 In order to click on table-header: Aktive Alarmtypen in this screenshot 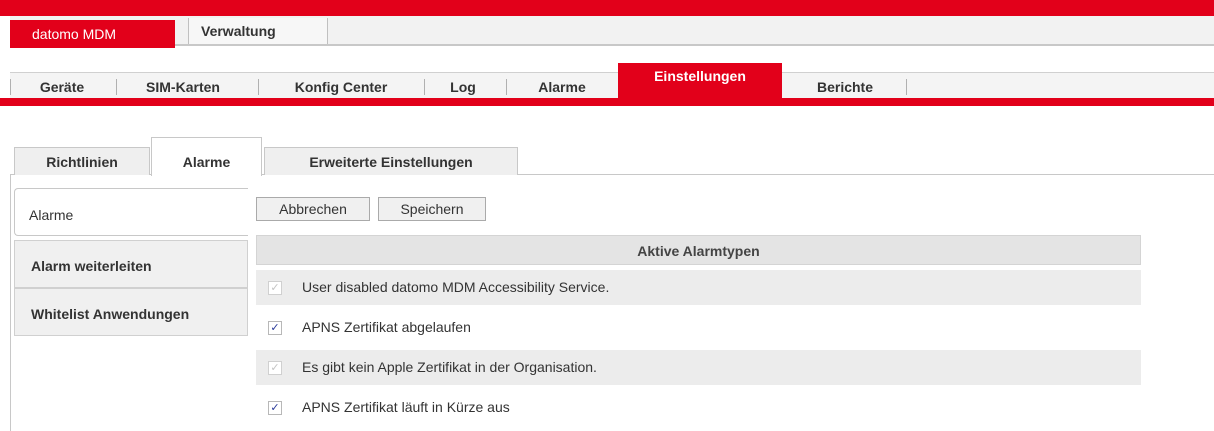, I will do `click(698, 250)`.